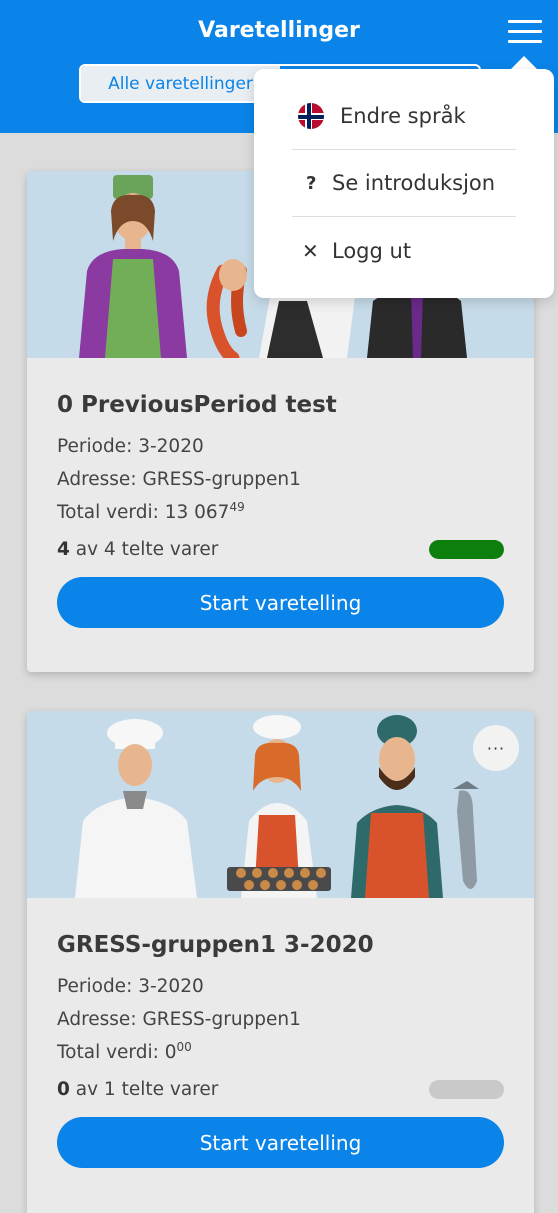 The width and height of the screenshot is (558, 1213). Describe the element at coordinates (63, 1089) in the screenshot. I see `counted-number: 0` at that location.